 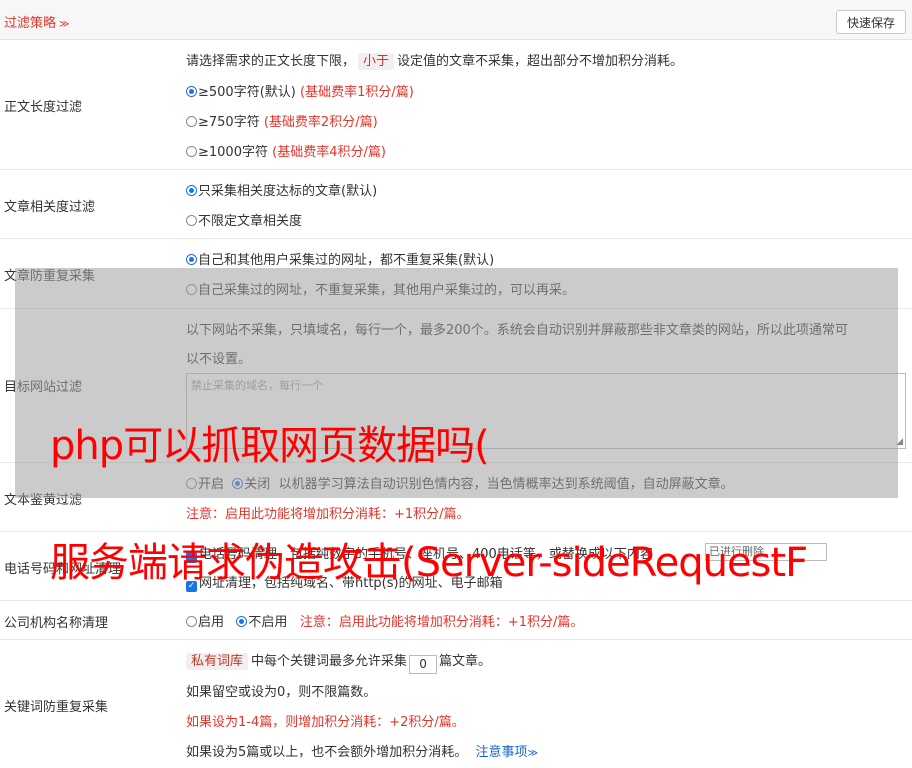 I want to click on row-label: 电话号码和网址清理, so click(x=63, y=569).